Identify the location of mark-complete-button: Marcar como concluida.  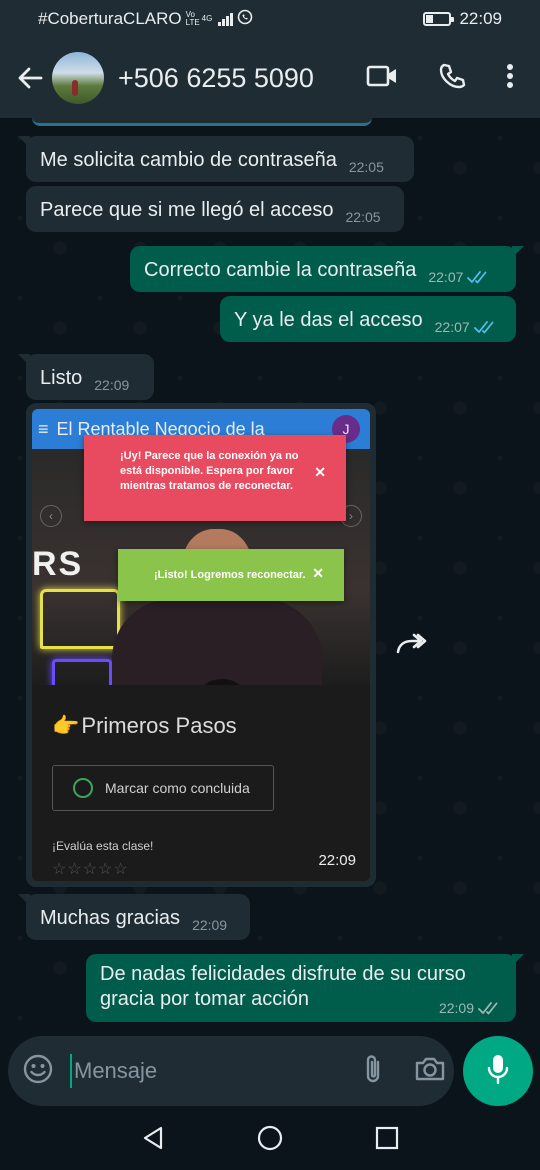
(163, 788).